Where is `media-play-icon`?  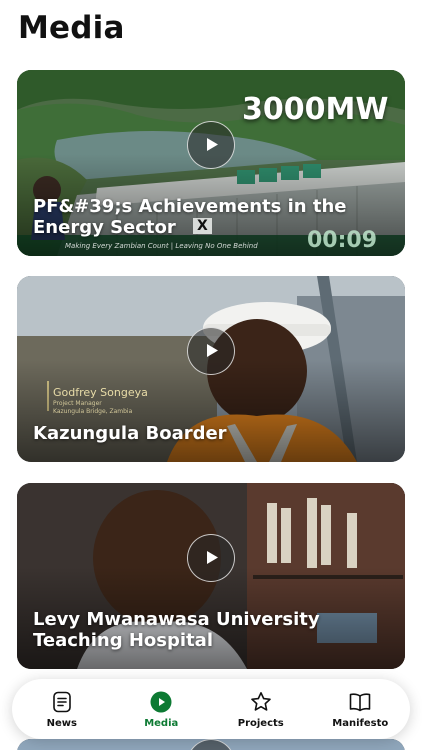 media-play-icon is located at coordinates (161, 701).